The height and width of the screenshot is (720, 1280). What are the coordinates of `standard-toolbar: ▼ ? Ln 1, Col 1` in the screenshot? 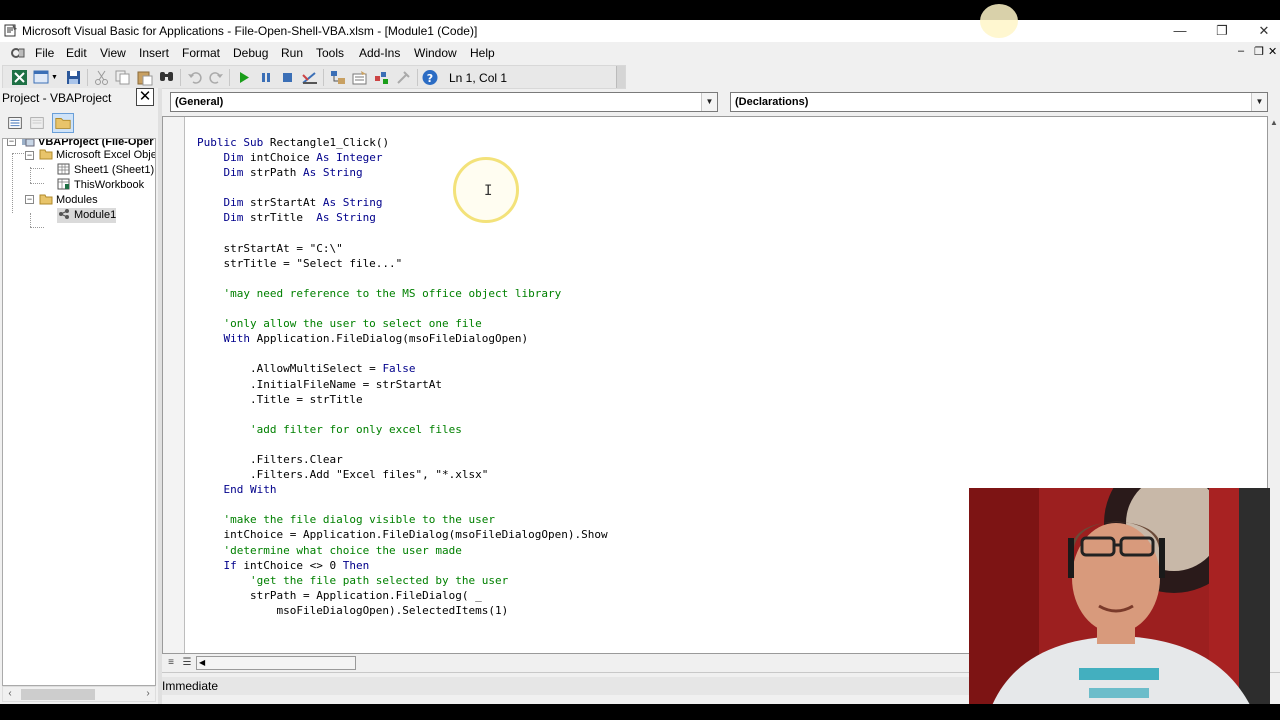 It's located at (314, 77).